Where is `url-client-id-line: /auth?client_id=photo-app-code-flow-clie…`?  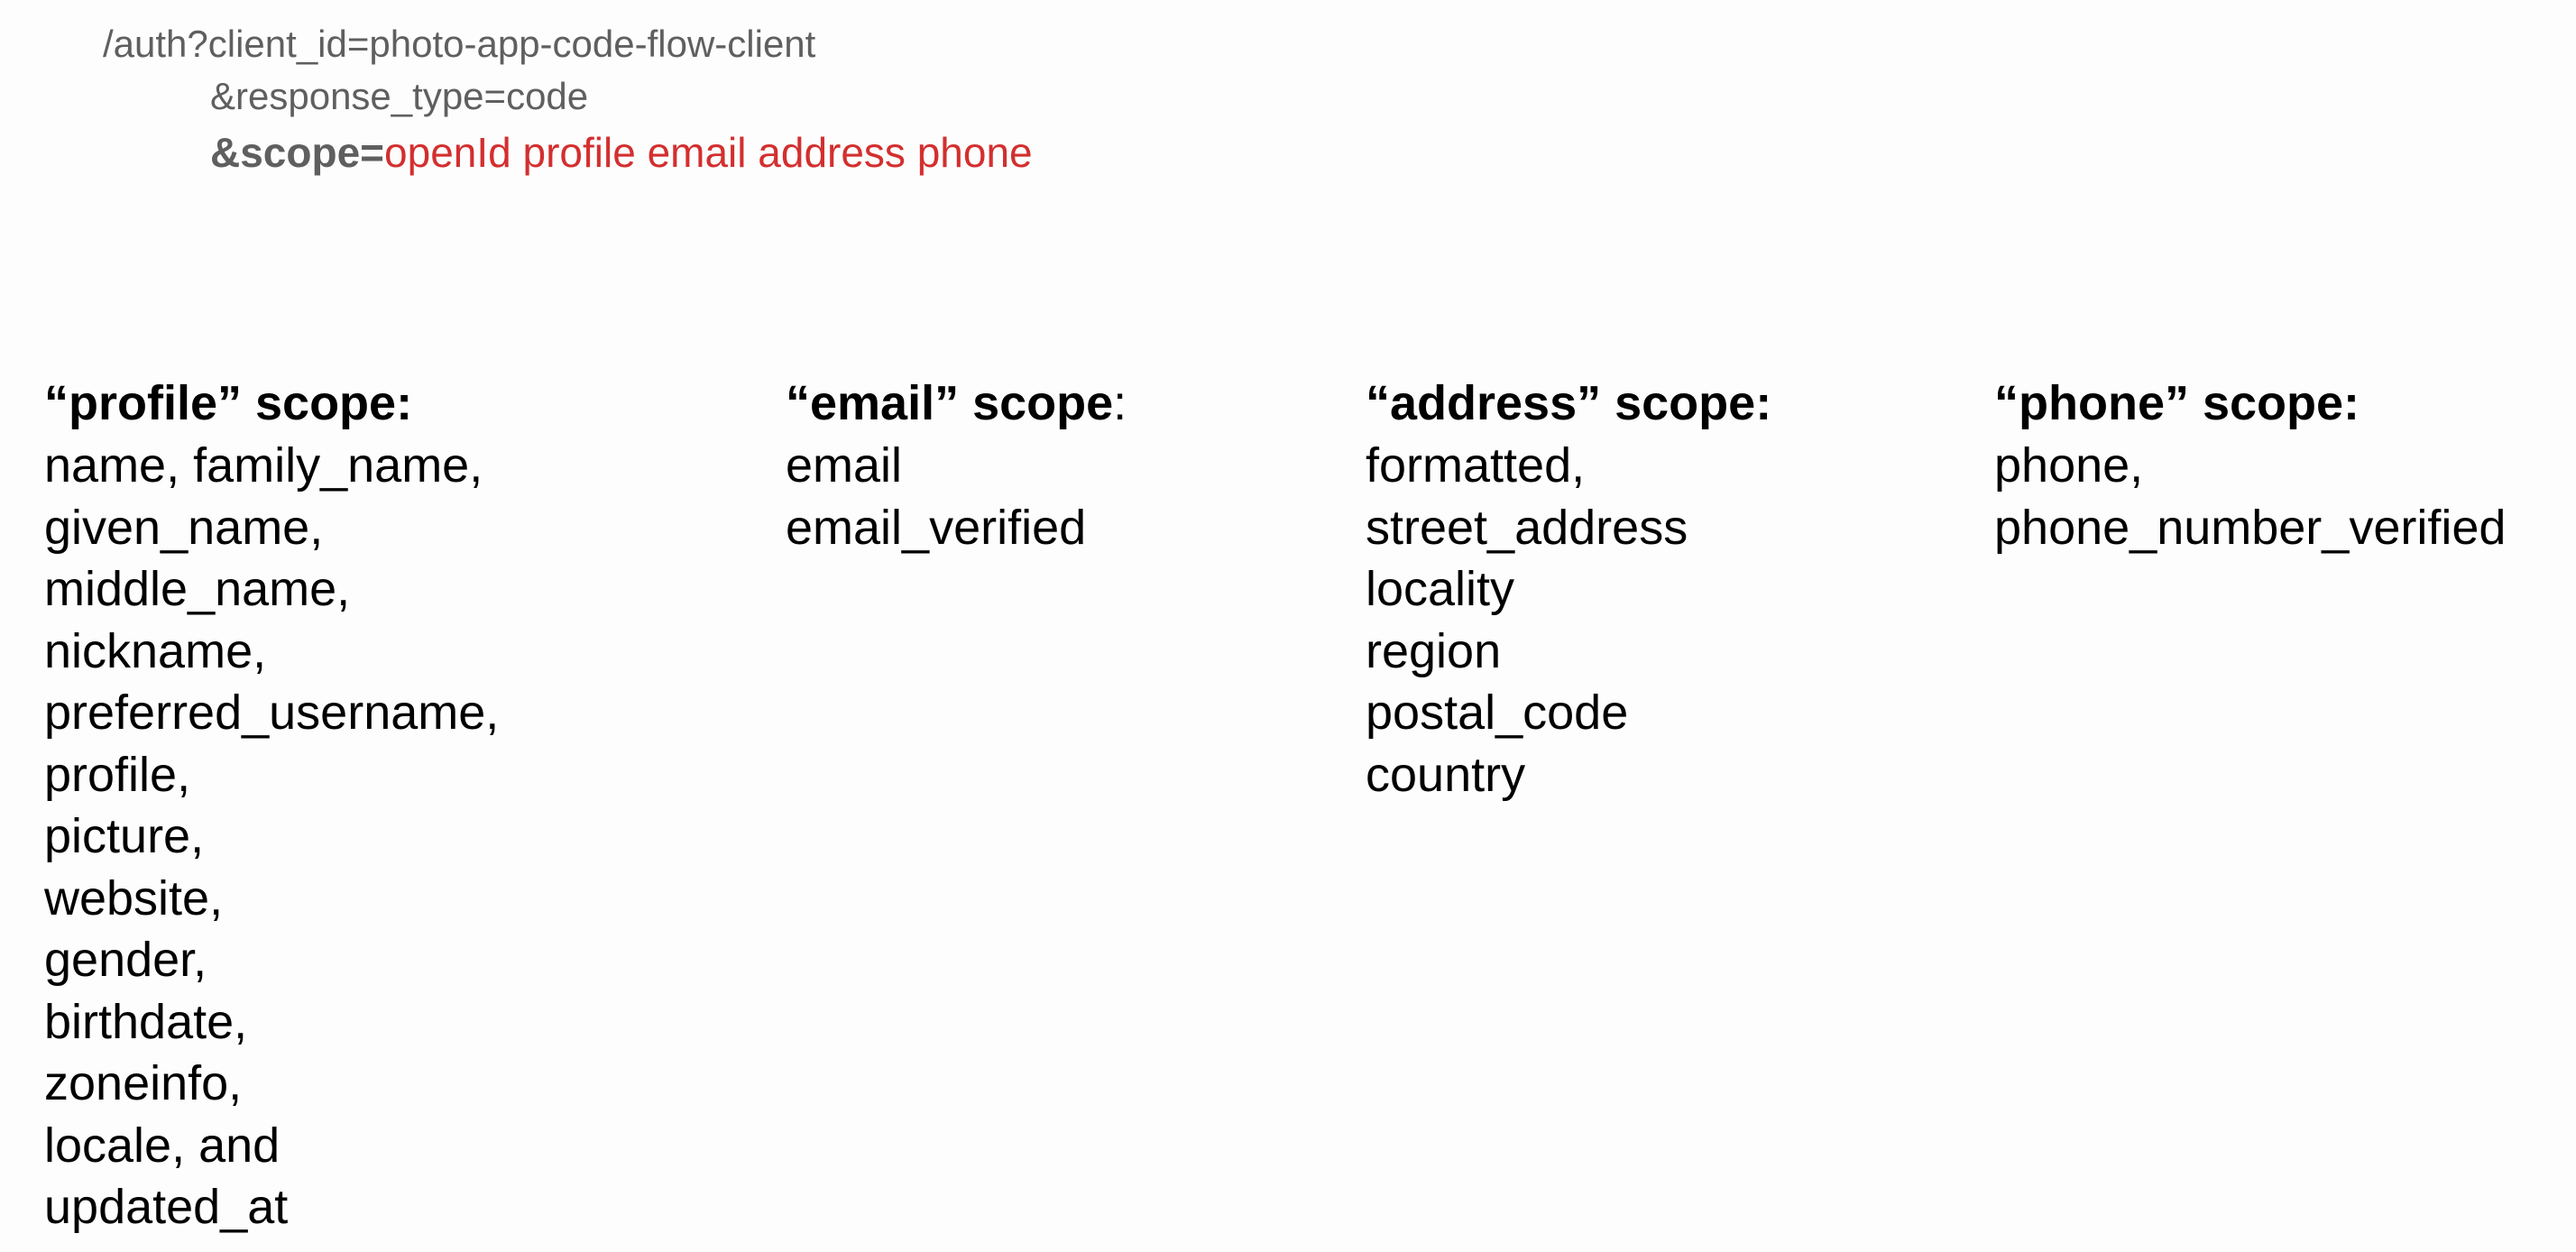
url-client-id-line: /auth?client_id=photo-app-code-flow-clie… is located at coordinates (459, 44).